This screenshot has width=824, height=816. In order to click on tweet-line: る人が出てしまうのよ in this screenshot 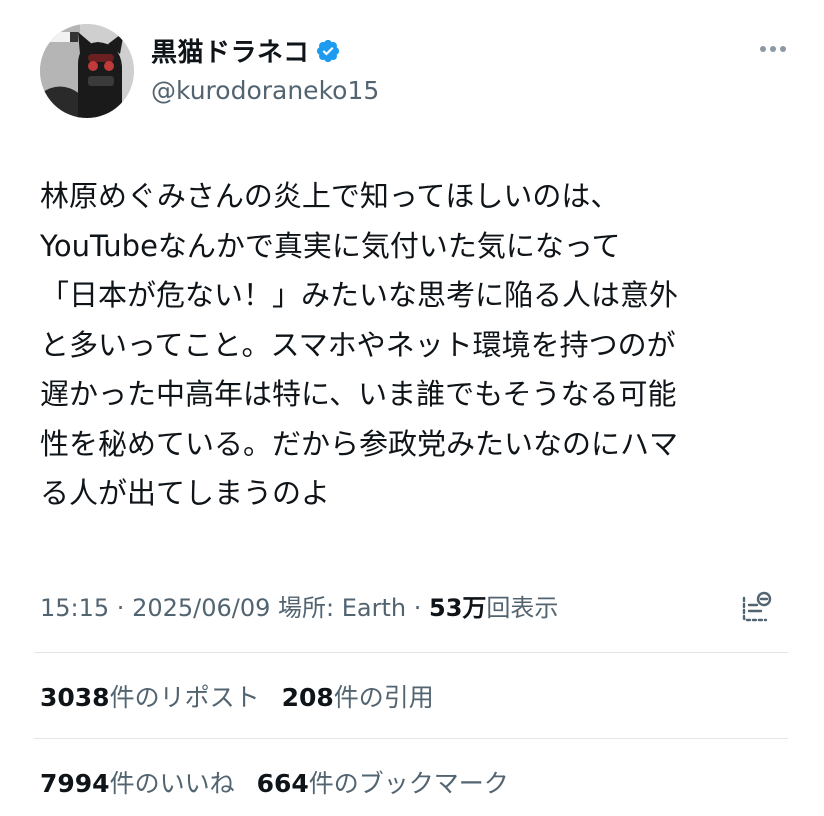, I will do `click(185, 493)`.